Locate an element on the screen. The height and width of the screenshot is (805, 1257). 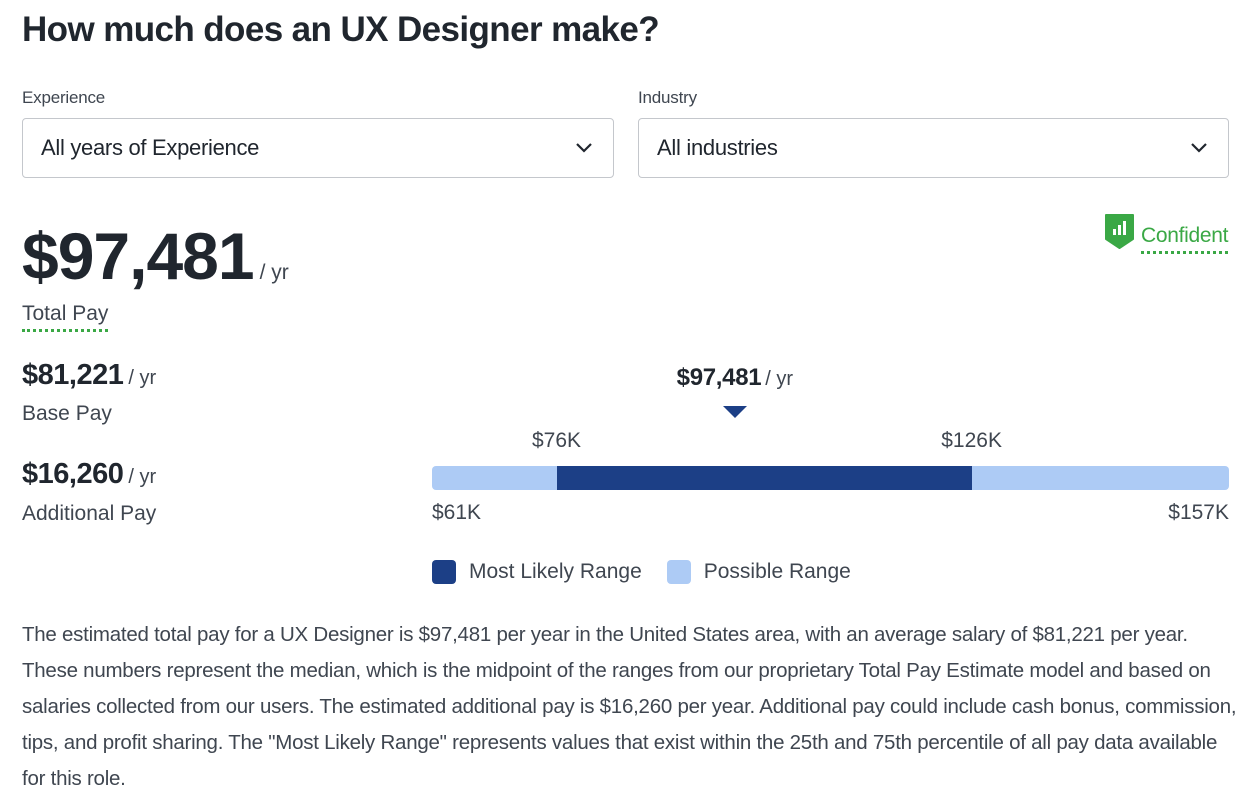
experience-select: All years of Experience is located at coordinates (318, 148).